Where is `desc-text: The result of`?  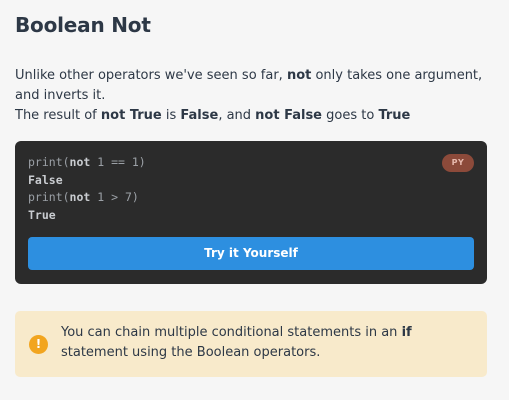
desc-text: The result of is located at coordinates (58, 115).